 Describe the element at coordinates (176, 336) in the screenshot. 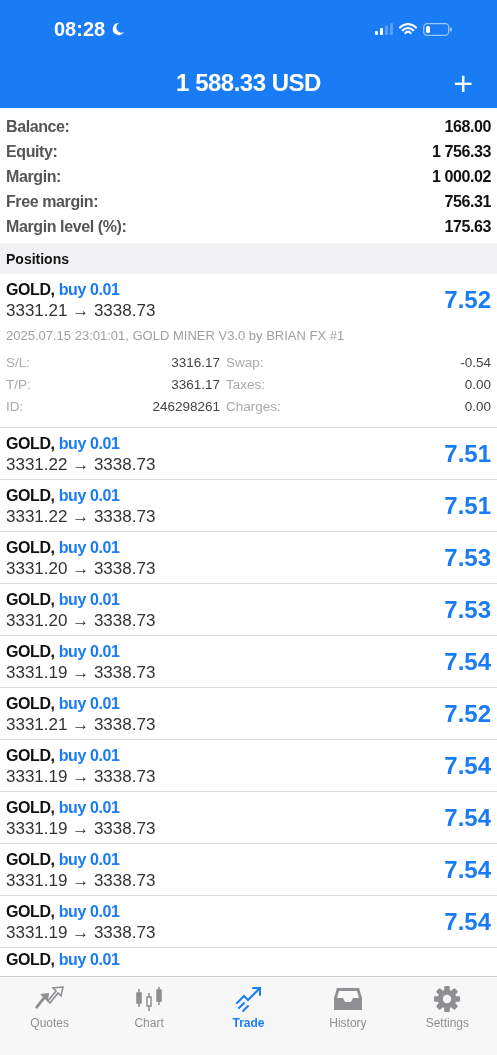

I see `position-comment: 2025.07.15 23:01:01, GOLD MINER V3.0 by BRIAN FX #1` at that location.